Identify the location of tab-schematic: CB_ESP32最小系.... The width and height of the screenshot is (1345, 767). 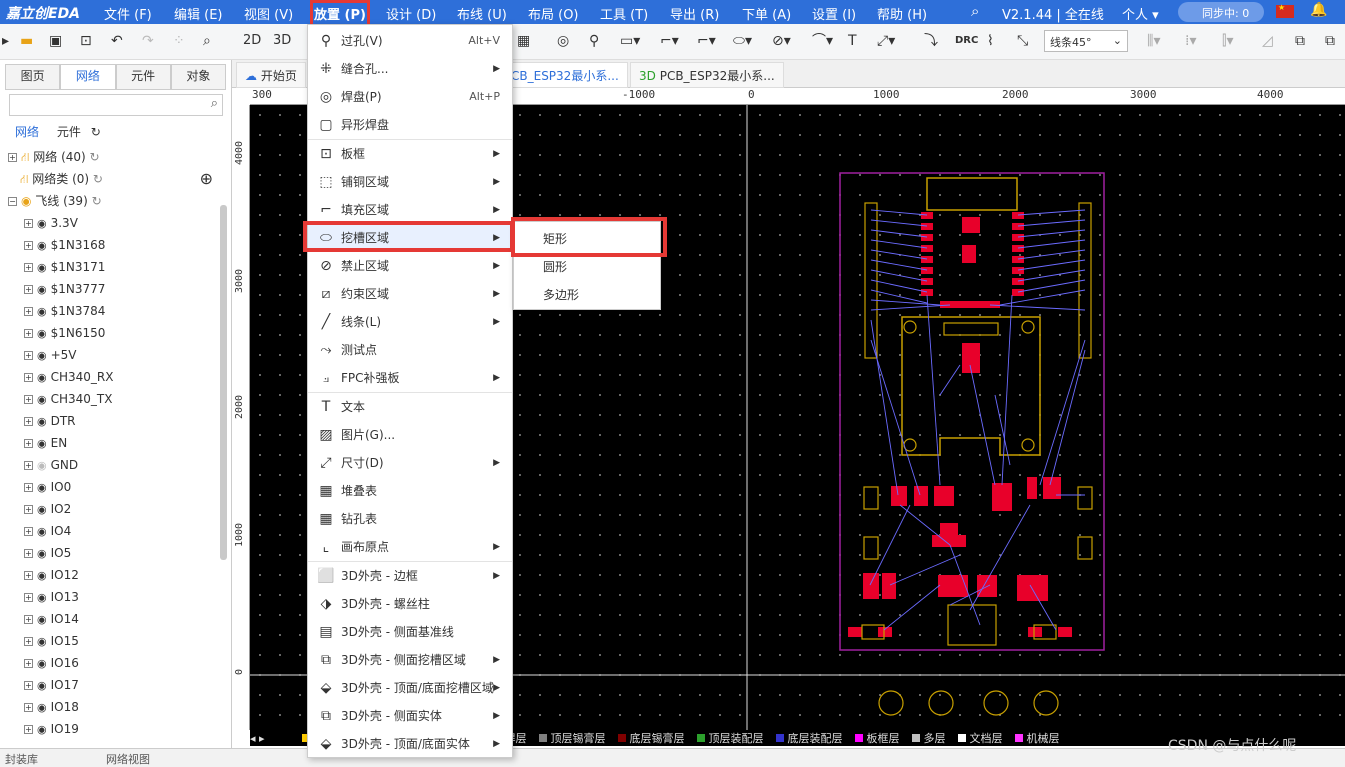
(565, 75).